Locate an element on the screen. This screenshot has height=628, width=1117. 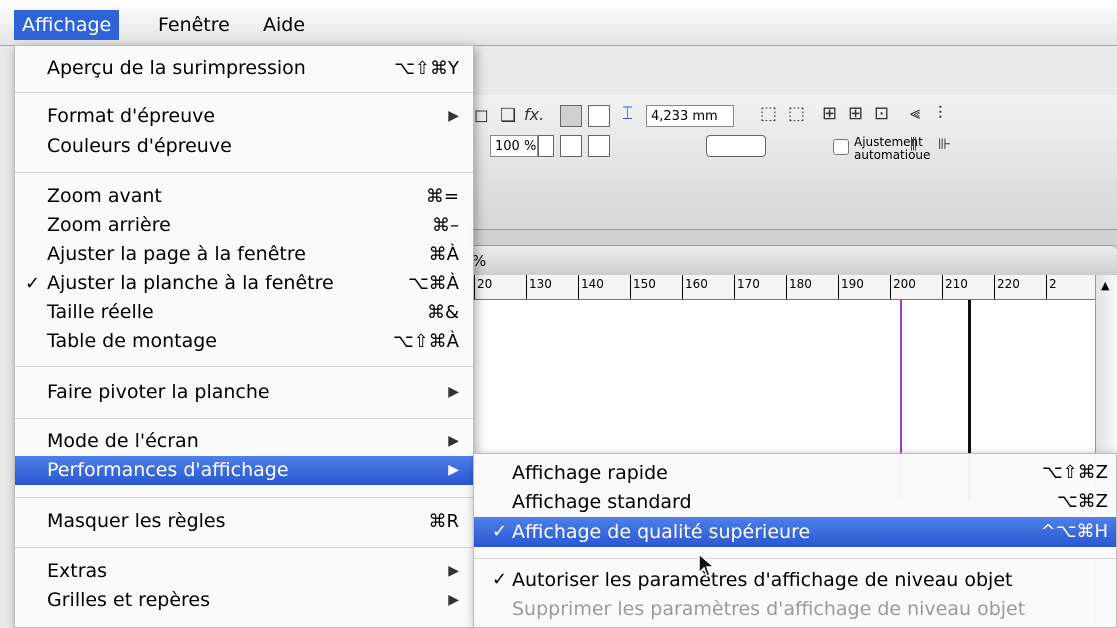
center-content-icon: ⊡ is located at coordinates (881, 113).